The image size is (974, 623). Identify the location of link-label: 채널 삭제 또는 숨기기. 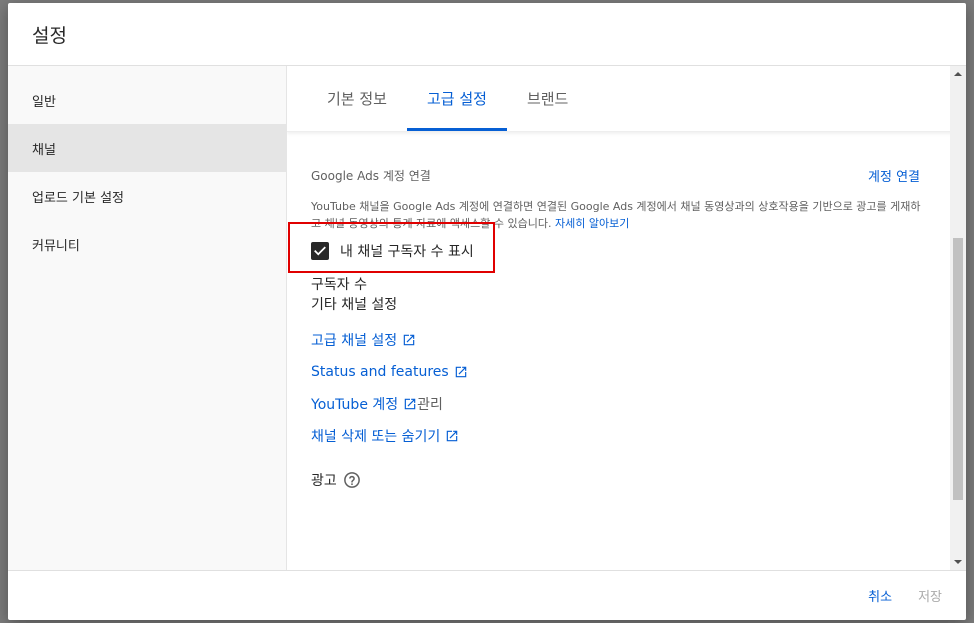
(376, 437).